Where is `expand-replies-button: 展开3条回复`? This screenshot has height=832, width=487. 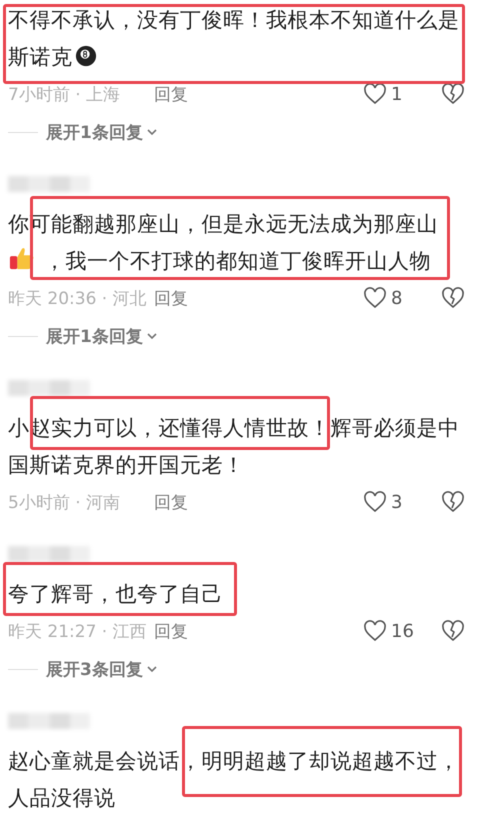
expand-replies-button: 展开3条回复 is located at coordinates (102, 669).